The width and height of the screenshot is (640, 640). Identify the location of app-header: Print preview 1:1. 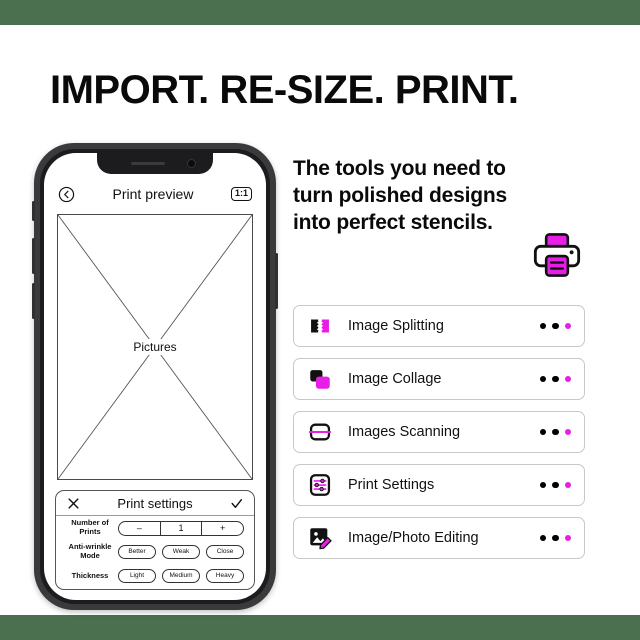
(155, 194).